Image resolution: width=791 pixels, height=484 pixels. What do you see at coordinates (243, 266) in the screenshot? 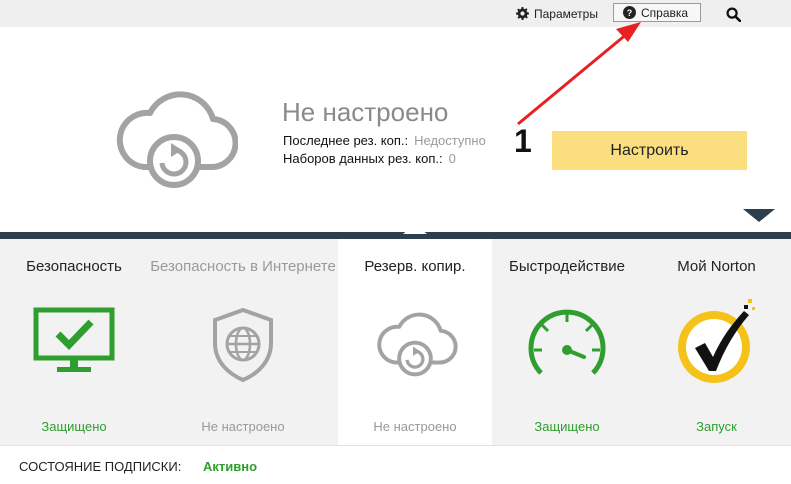
I see `tile-title: Безопасность в Интернете` at bounding box center [243, 266].